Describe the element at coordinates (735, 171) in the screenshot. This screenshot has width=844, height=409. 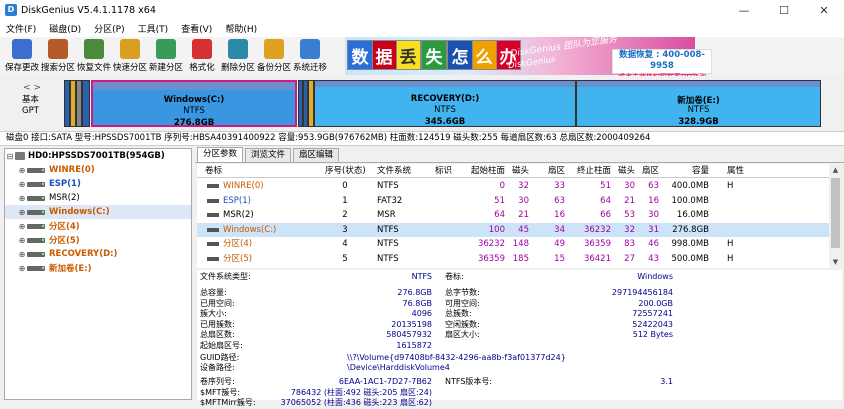
I see `column-header: 属性` at that location.